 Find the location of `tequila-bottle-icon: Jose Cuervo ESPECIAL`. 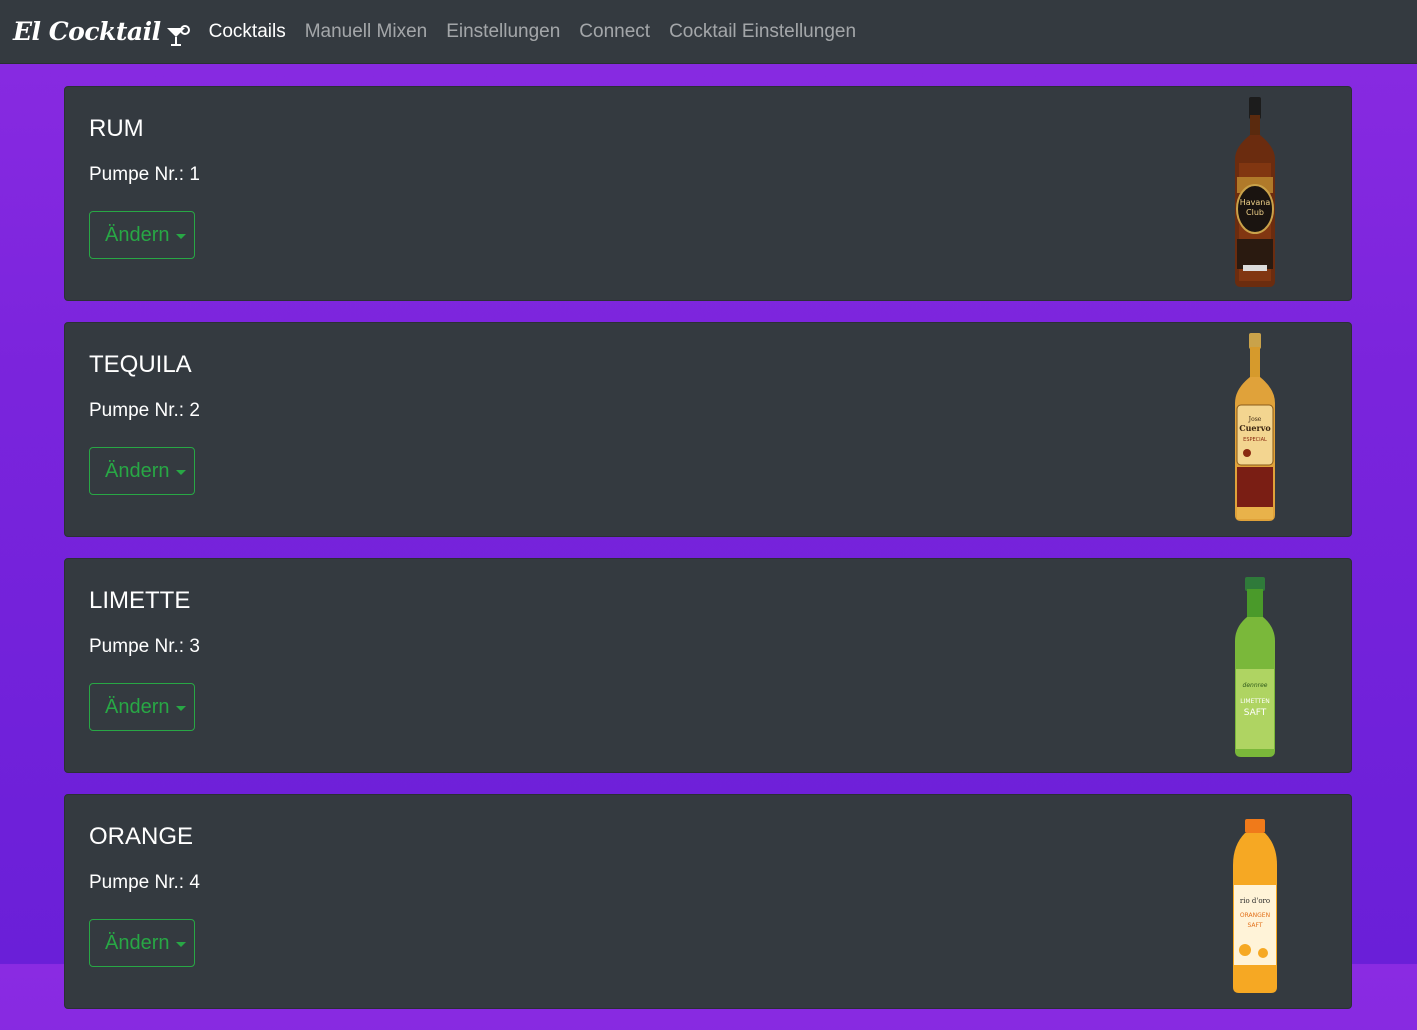

tequila-bottle-icon: Jose Cuervo ESPECIAL is located at coordinates (1255, 427).